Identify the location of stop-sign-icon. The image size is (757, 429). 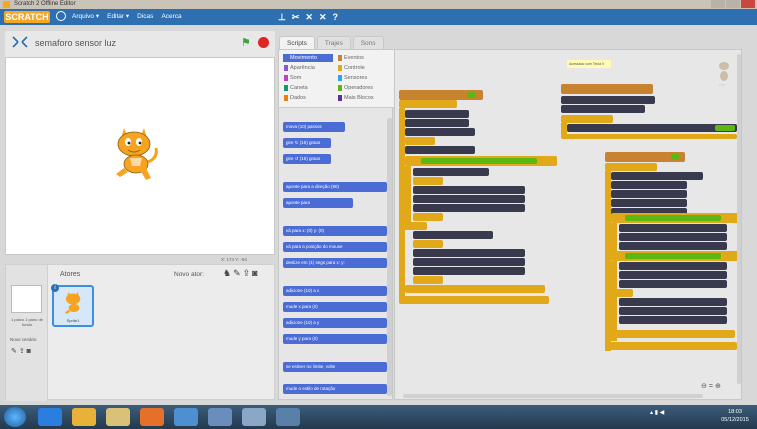
(263, 42).